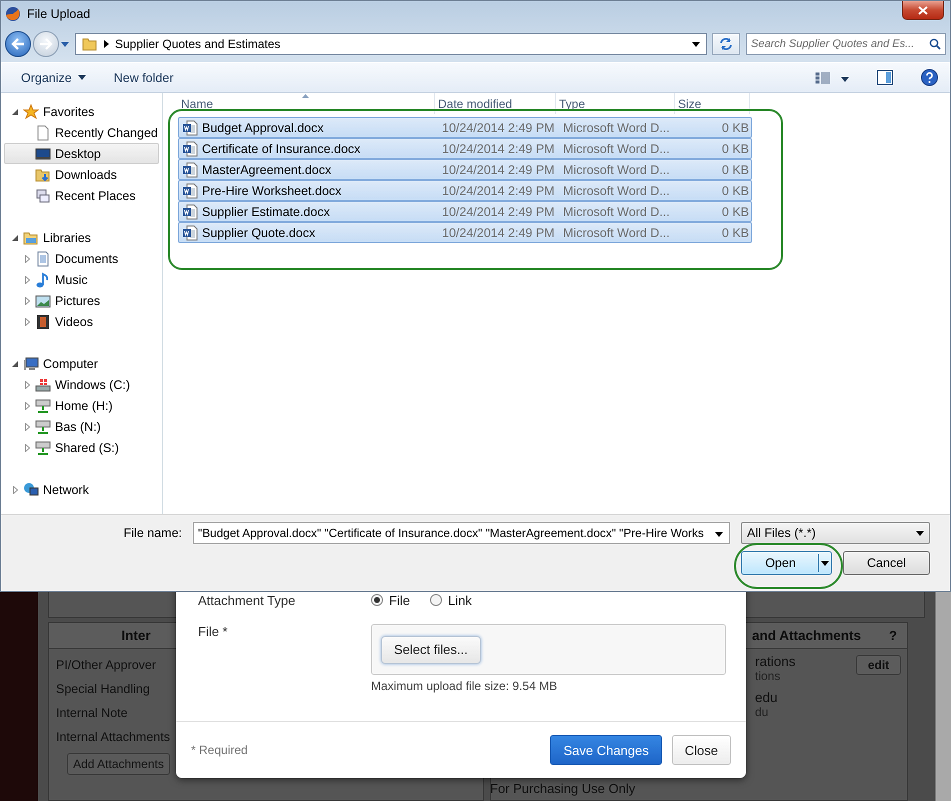  What do you see at coordinates (43, 196) in the screenshot?
I see `recent-places-icon` at bounding box center [43, 196].